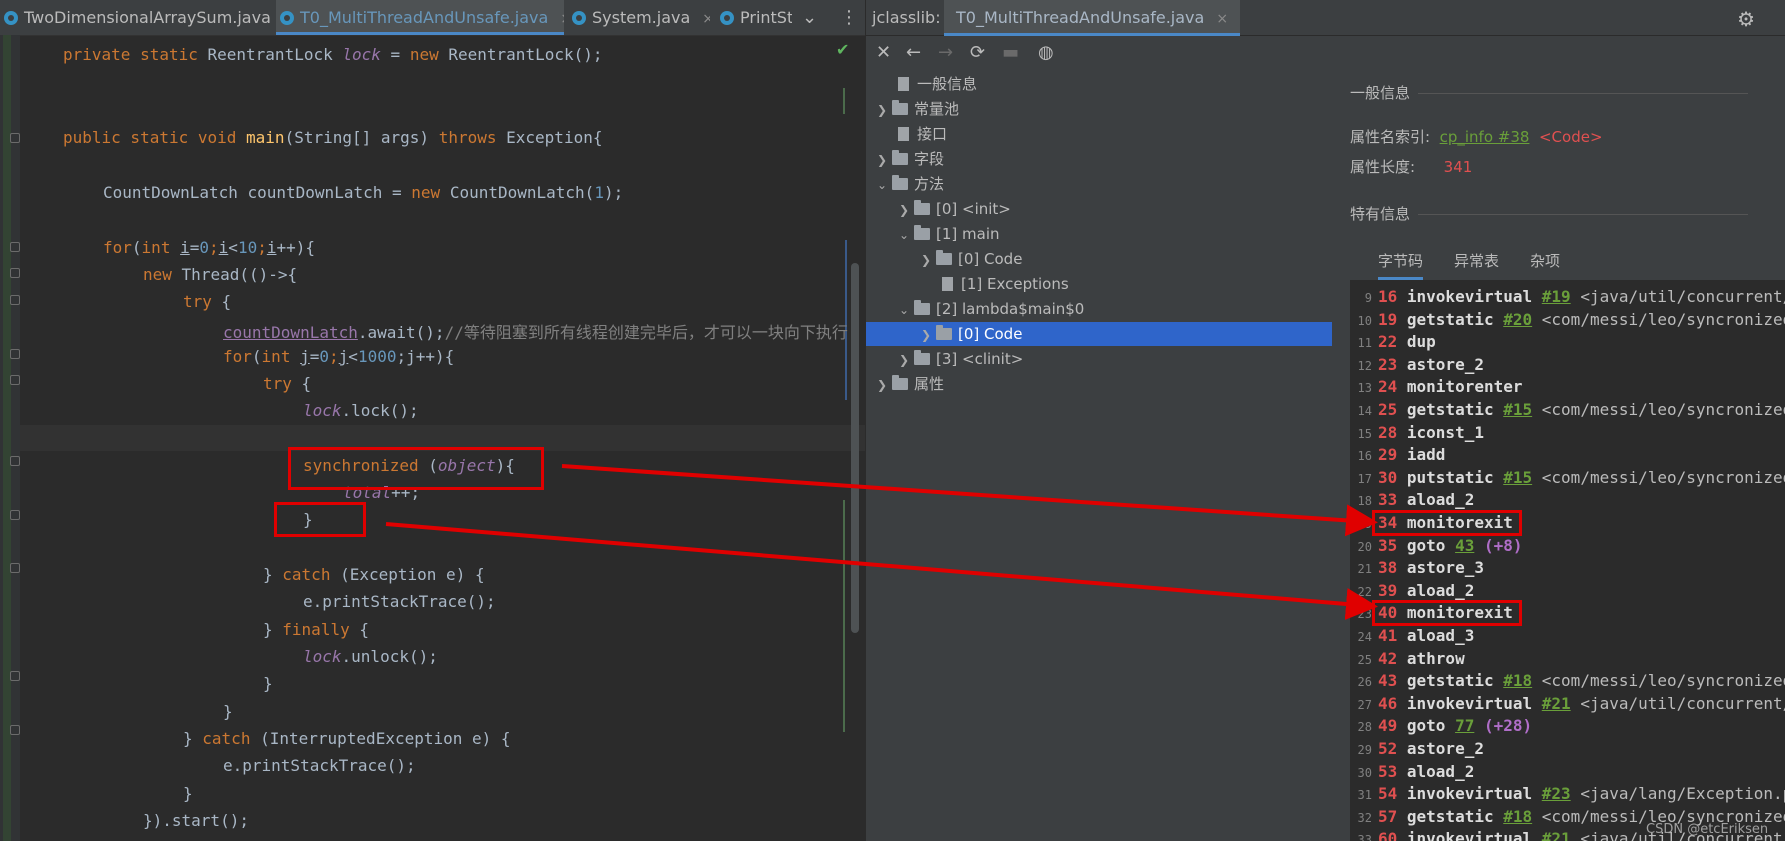  What do you see at coordinates (1440, 568) in the screenshot?
I see `bytecode-instruction: astore_3` at bounding box center [1440, 568].